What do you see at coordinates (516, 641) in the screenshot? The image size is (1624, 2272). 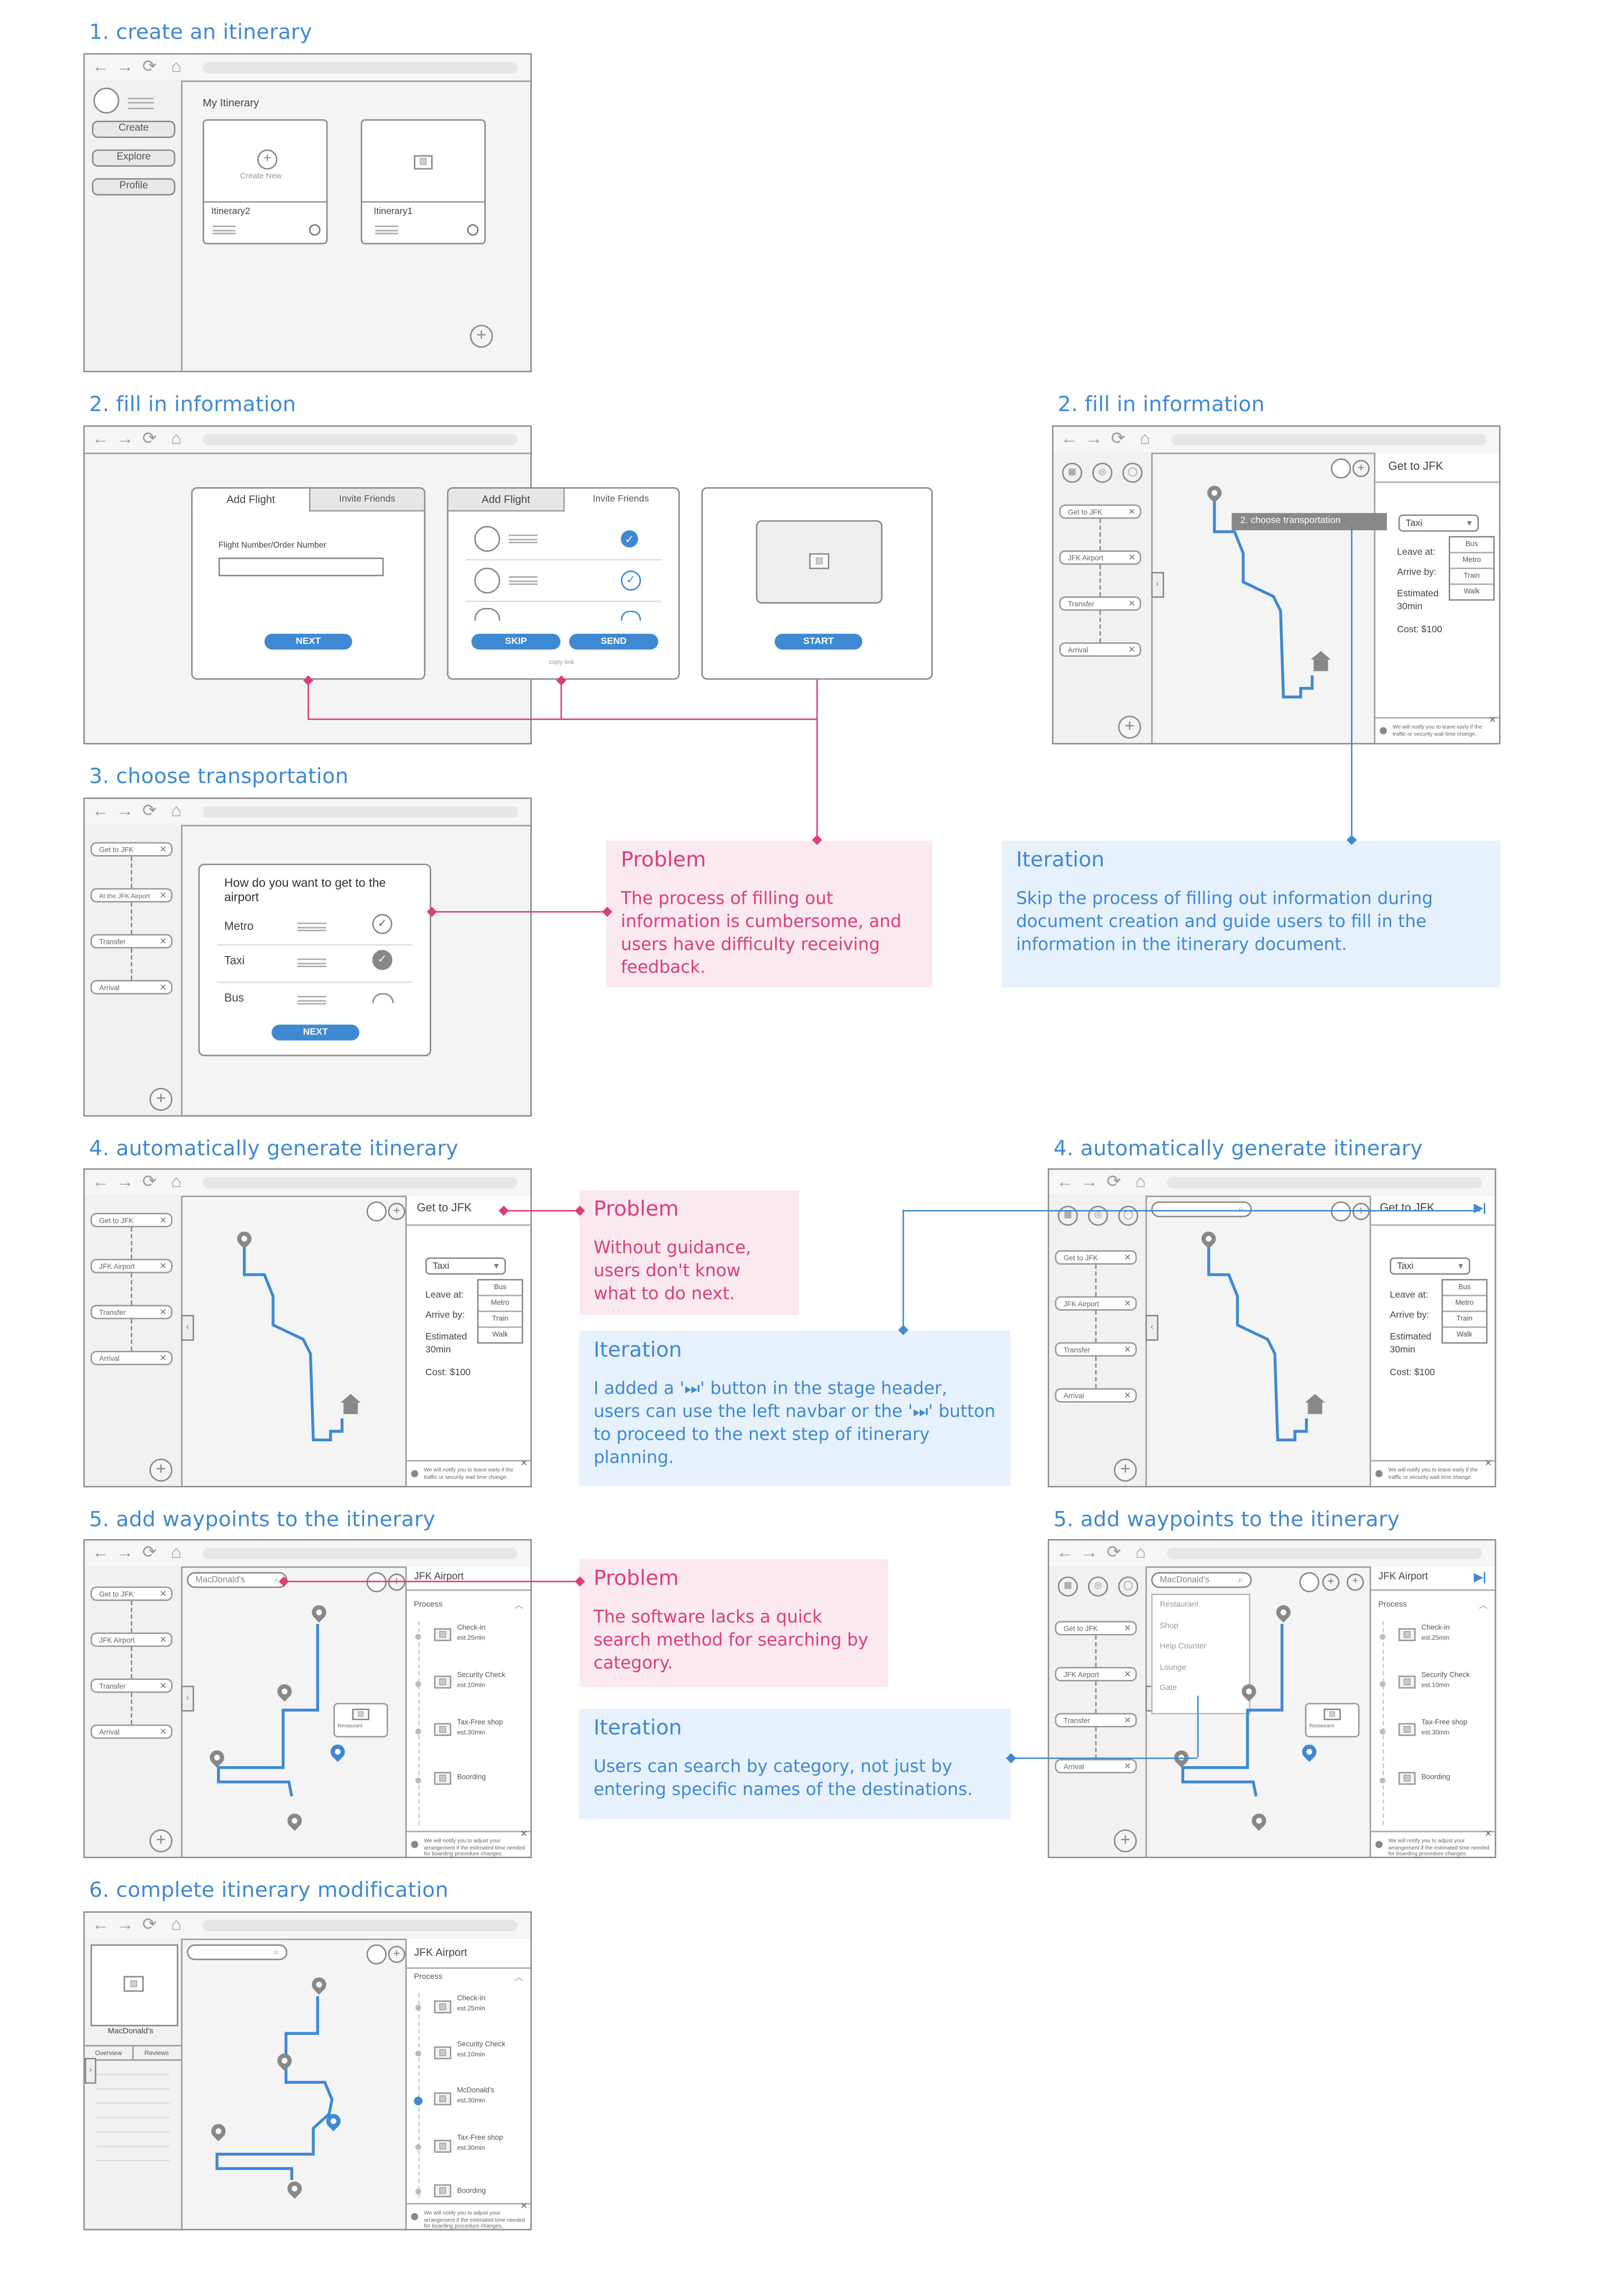 I see `skip-button: SKIP` at bounding box center [516, 641].